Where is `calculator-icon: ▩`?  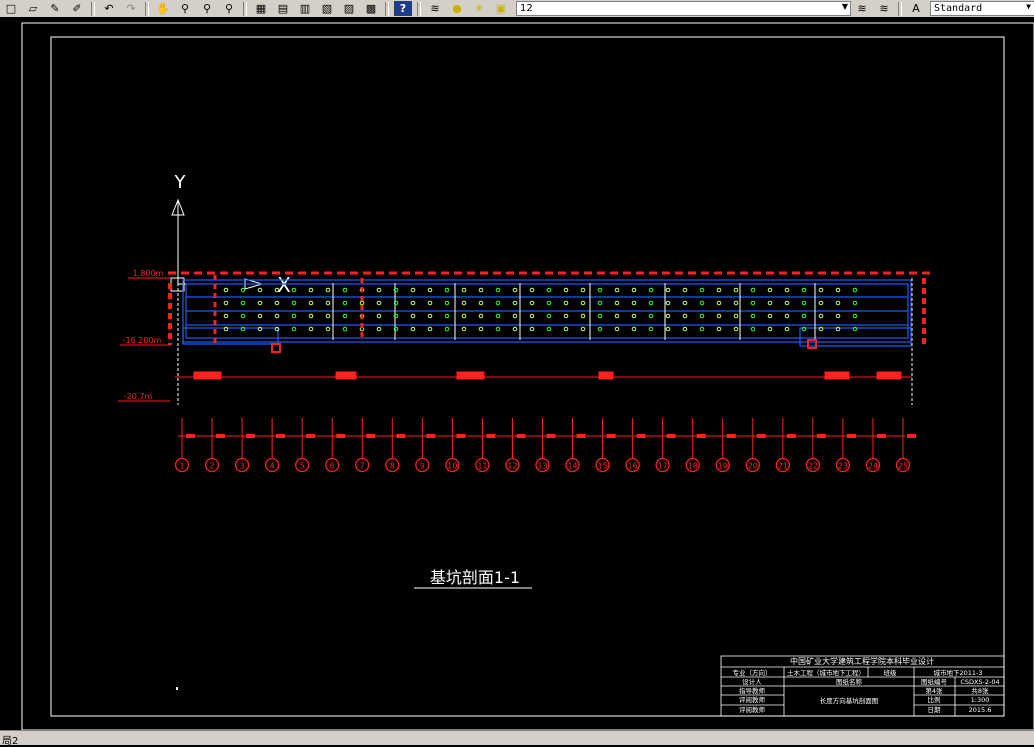 calculator-icon: ▩ is located at coordinates (371, 8).